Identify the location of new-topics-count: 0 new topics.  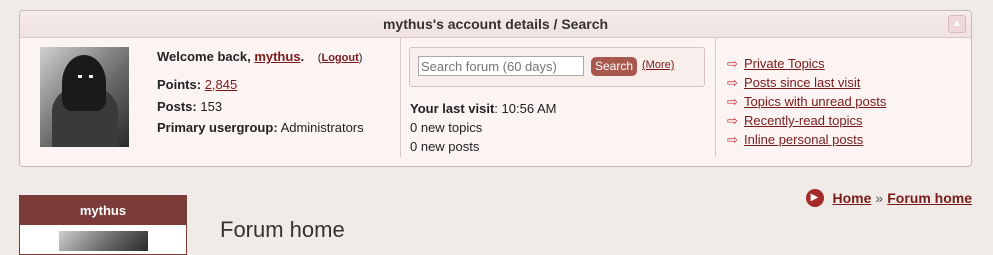
(446, 127).